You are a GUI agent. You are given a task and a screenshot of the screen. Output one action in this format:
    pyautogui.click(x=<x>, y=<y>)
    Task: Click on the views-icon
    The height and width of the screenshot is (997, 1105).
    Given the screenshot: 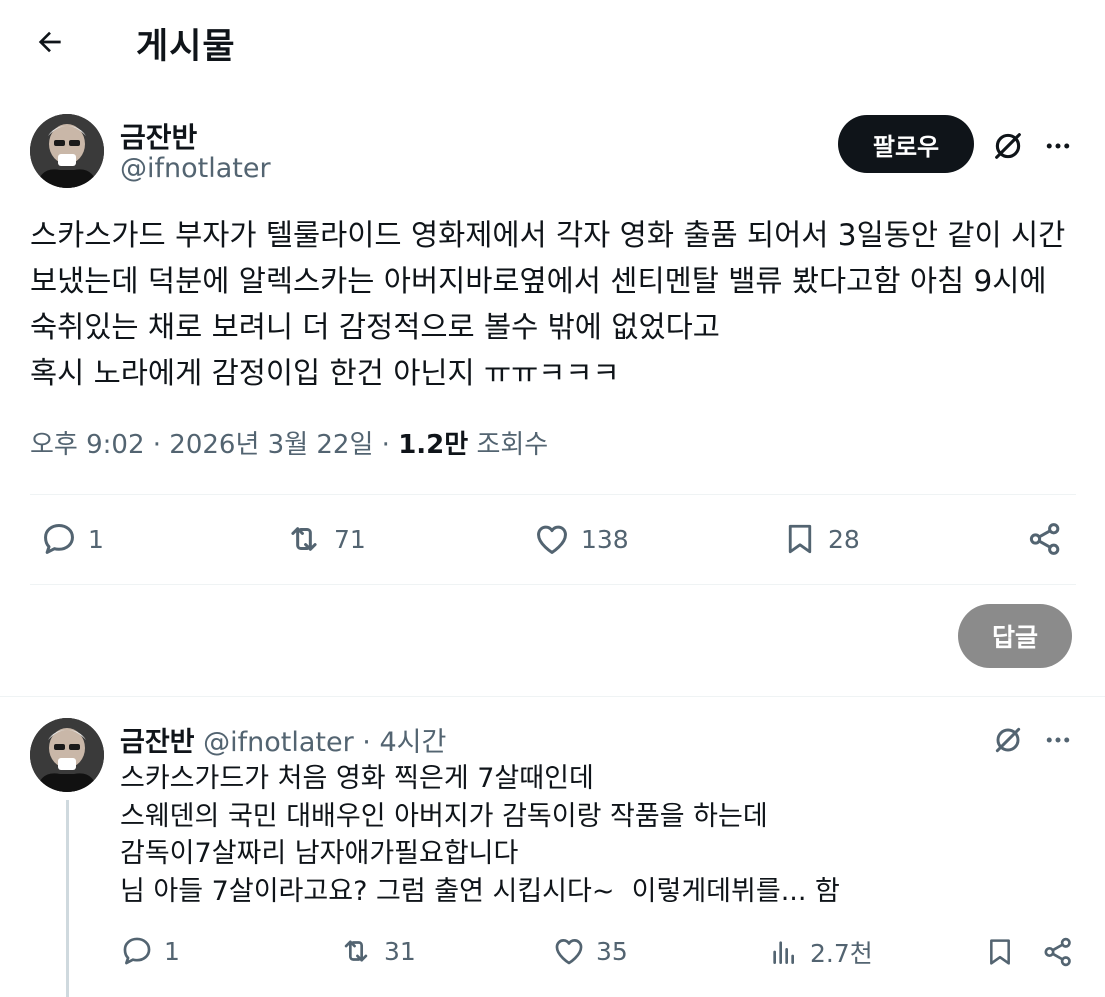 What is the action you would take?
    pyautogui.click(x=783, y=952)
    